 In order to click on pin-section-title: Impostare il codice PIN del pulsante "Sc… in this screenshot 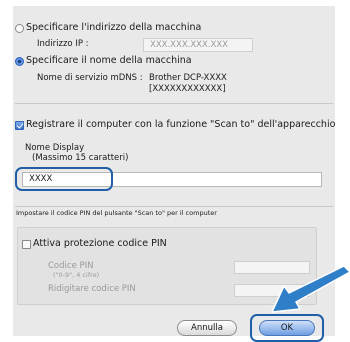, I will do `click(116, 213)`.